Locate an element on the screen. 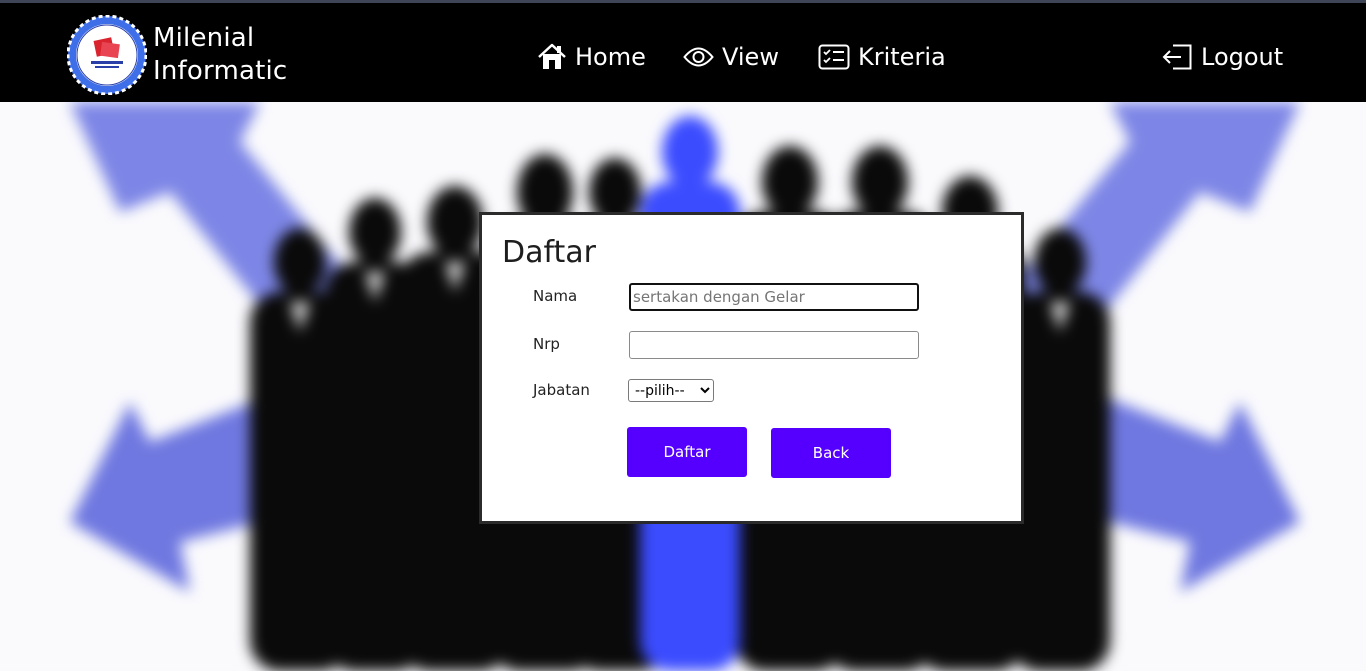 The width and height of the screenshot is (1366, 671). jabatan-select: --pilih-- is located at coordinates (671, 390).